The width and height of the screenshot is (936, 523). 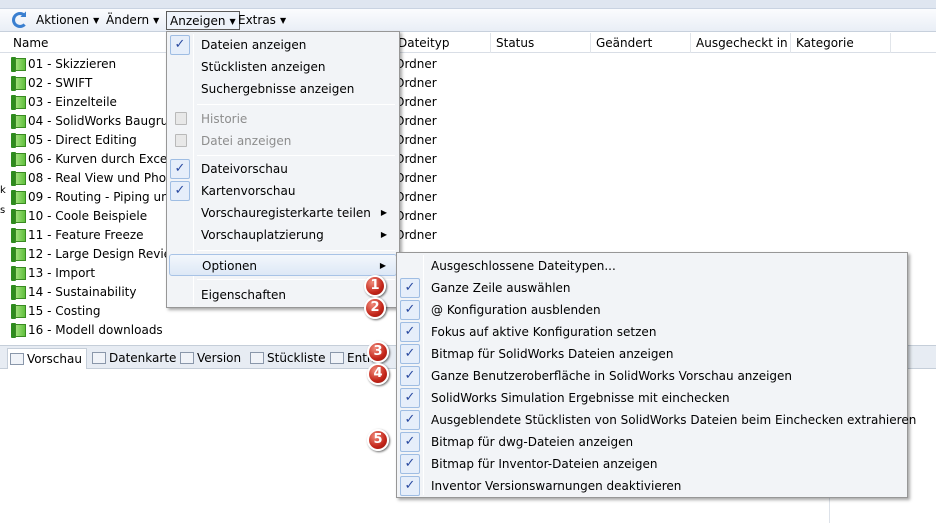 I want to click on folder-name: 09 - Routing - Piping und, so click(x=102, y=197).